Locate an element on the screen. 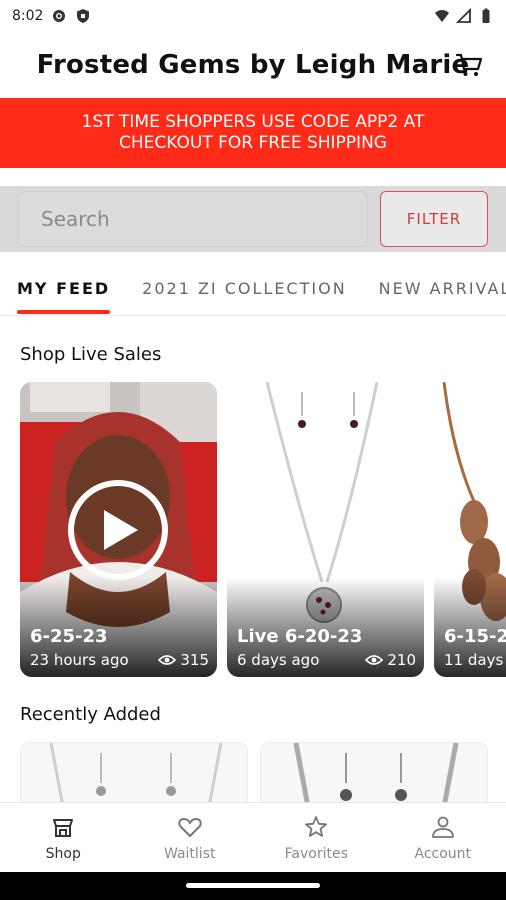 Image resolution: width=506 pixels, height=900 pixels. card-title: 6-15-23 is located at coordinates (475, 636).